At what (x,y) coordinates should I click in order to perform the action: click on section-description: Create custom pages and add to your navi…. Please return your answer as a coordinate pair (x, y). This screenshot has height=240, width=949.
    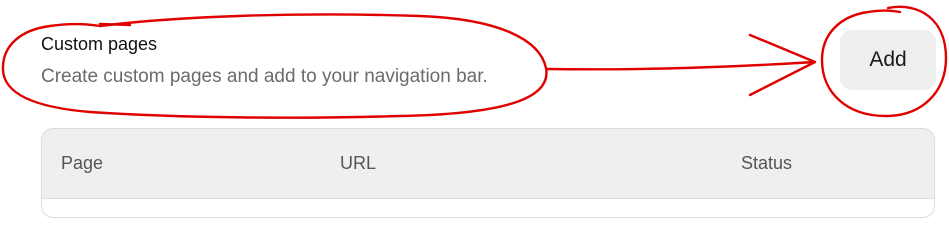
    Looking at the image, I should click on (264, 76).